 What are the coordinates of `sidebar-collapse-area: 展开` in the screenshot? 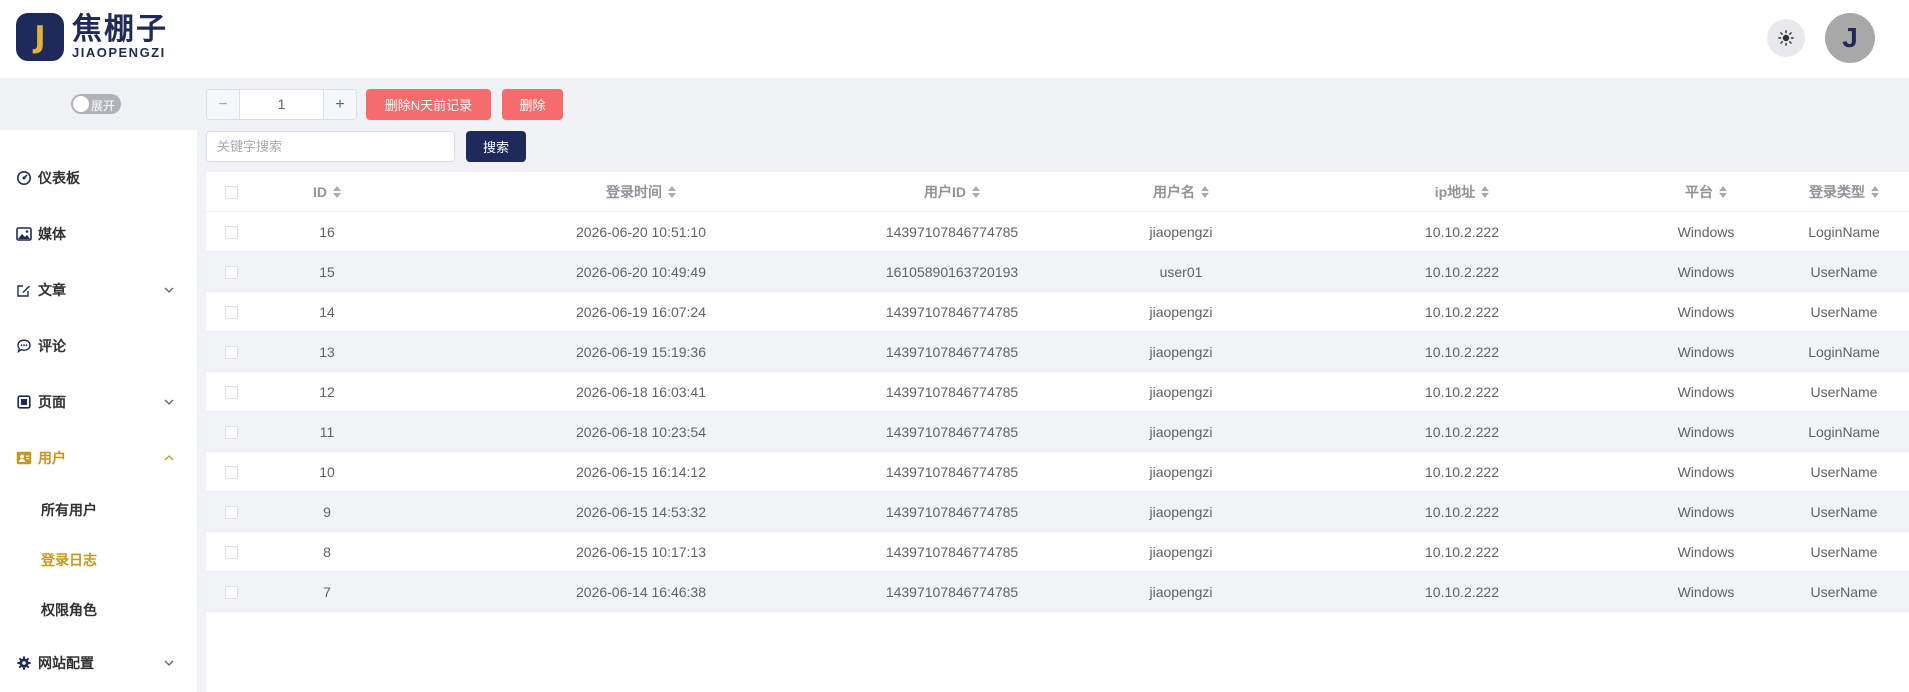 It's located at (98, 104).